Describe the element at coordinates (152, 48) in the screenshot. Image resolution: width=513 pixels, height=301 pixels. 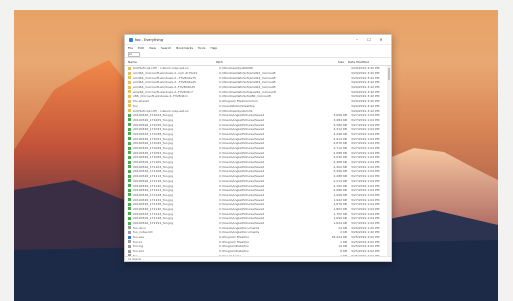
I see `menu-view: View` at that location.